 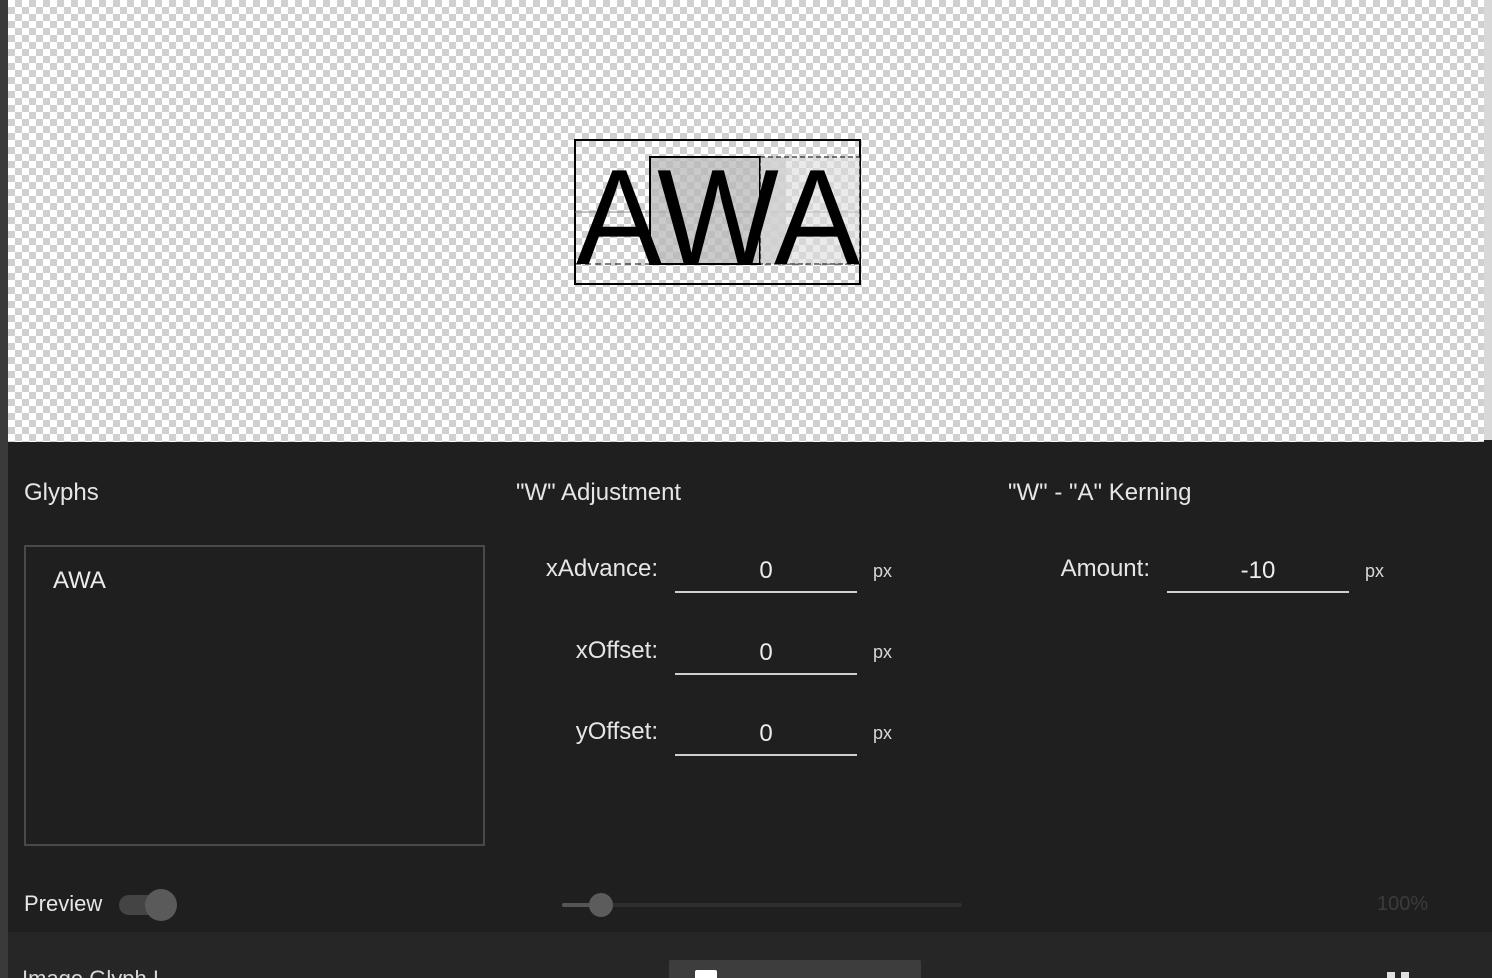 I want to click on adjustment-panel-title: "W" Adjustment, so click(x=599, y=492).